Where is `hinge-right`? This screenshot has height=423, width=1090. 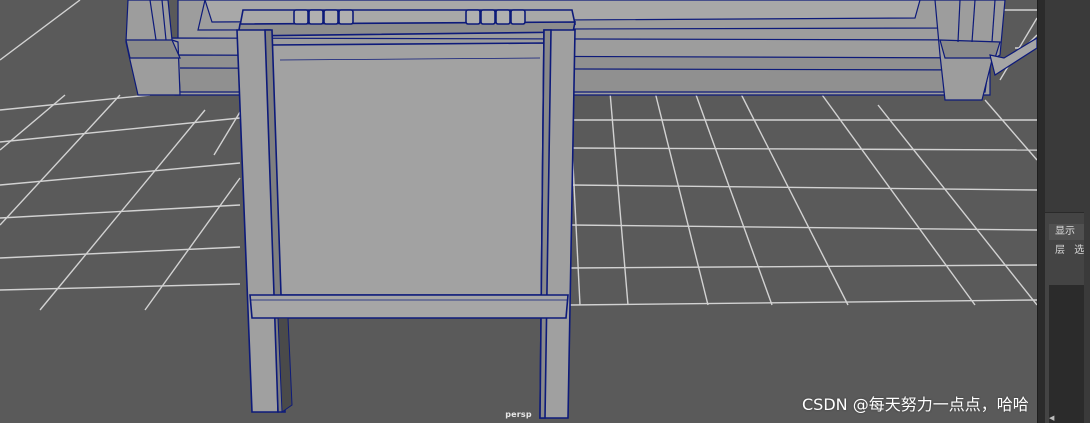
hinge-right is located at coordinates (495, 17).